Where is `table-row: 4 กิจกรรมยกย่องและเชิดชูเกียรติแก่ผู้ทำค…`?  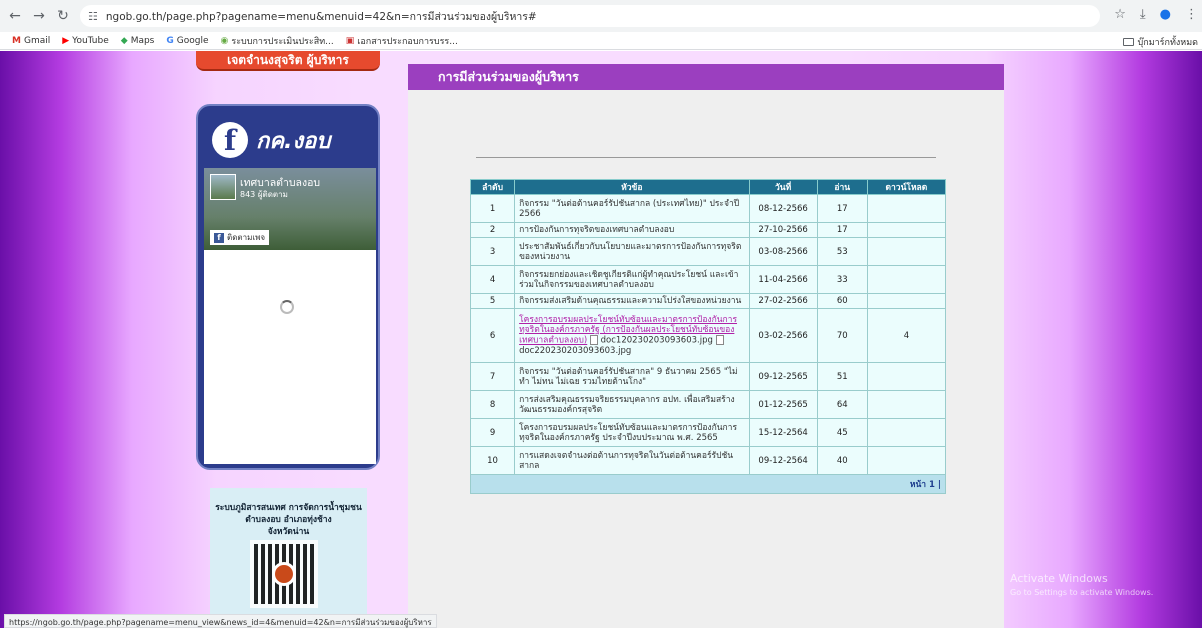
table-row: 4 กิจกรรมยกย่องและเชิดชูเกียรติแก่ผู้ทำค… is located at coordinates (708, 279).